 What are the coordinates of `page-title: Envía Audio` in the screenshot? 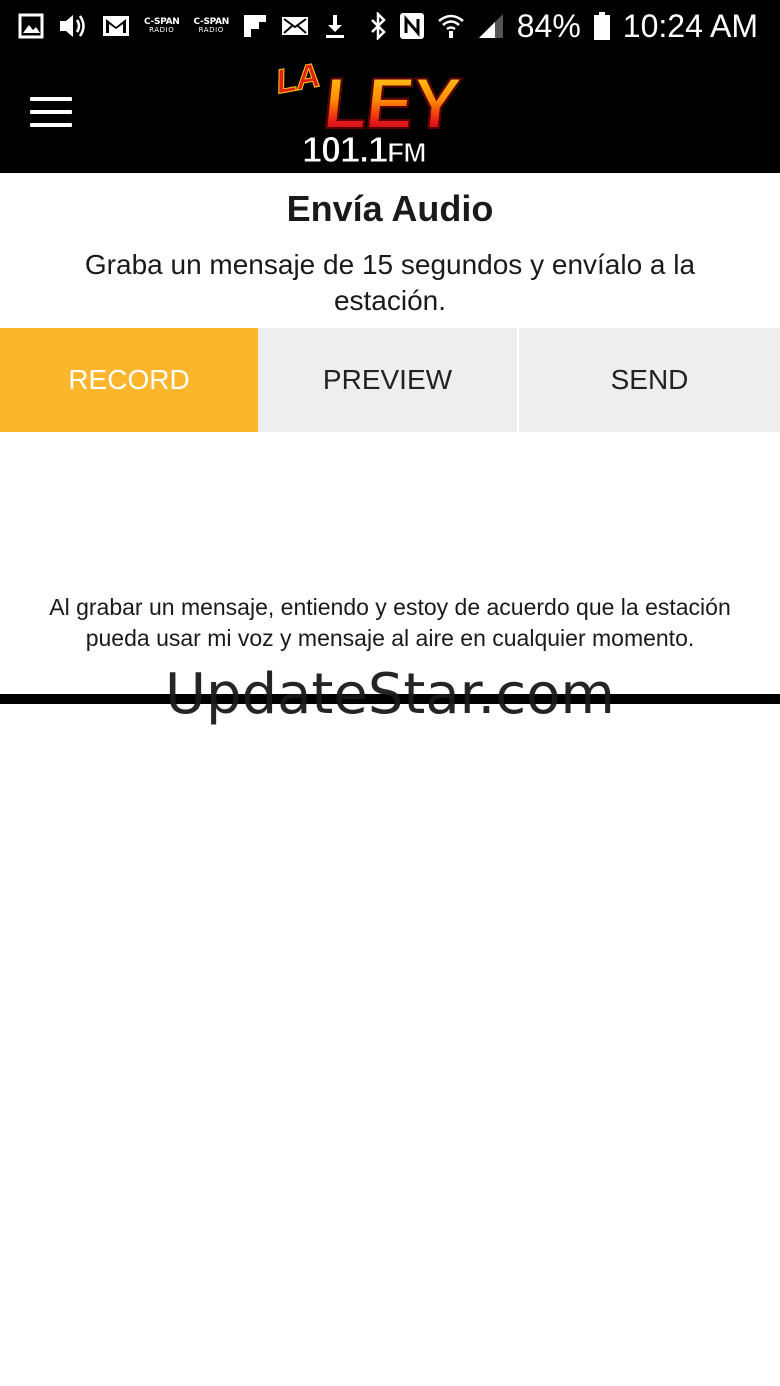 It's located at (390, 208).